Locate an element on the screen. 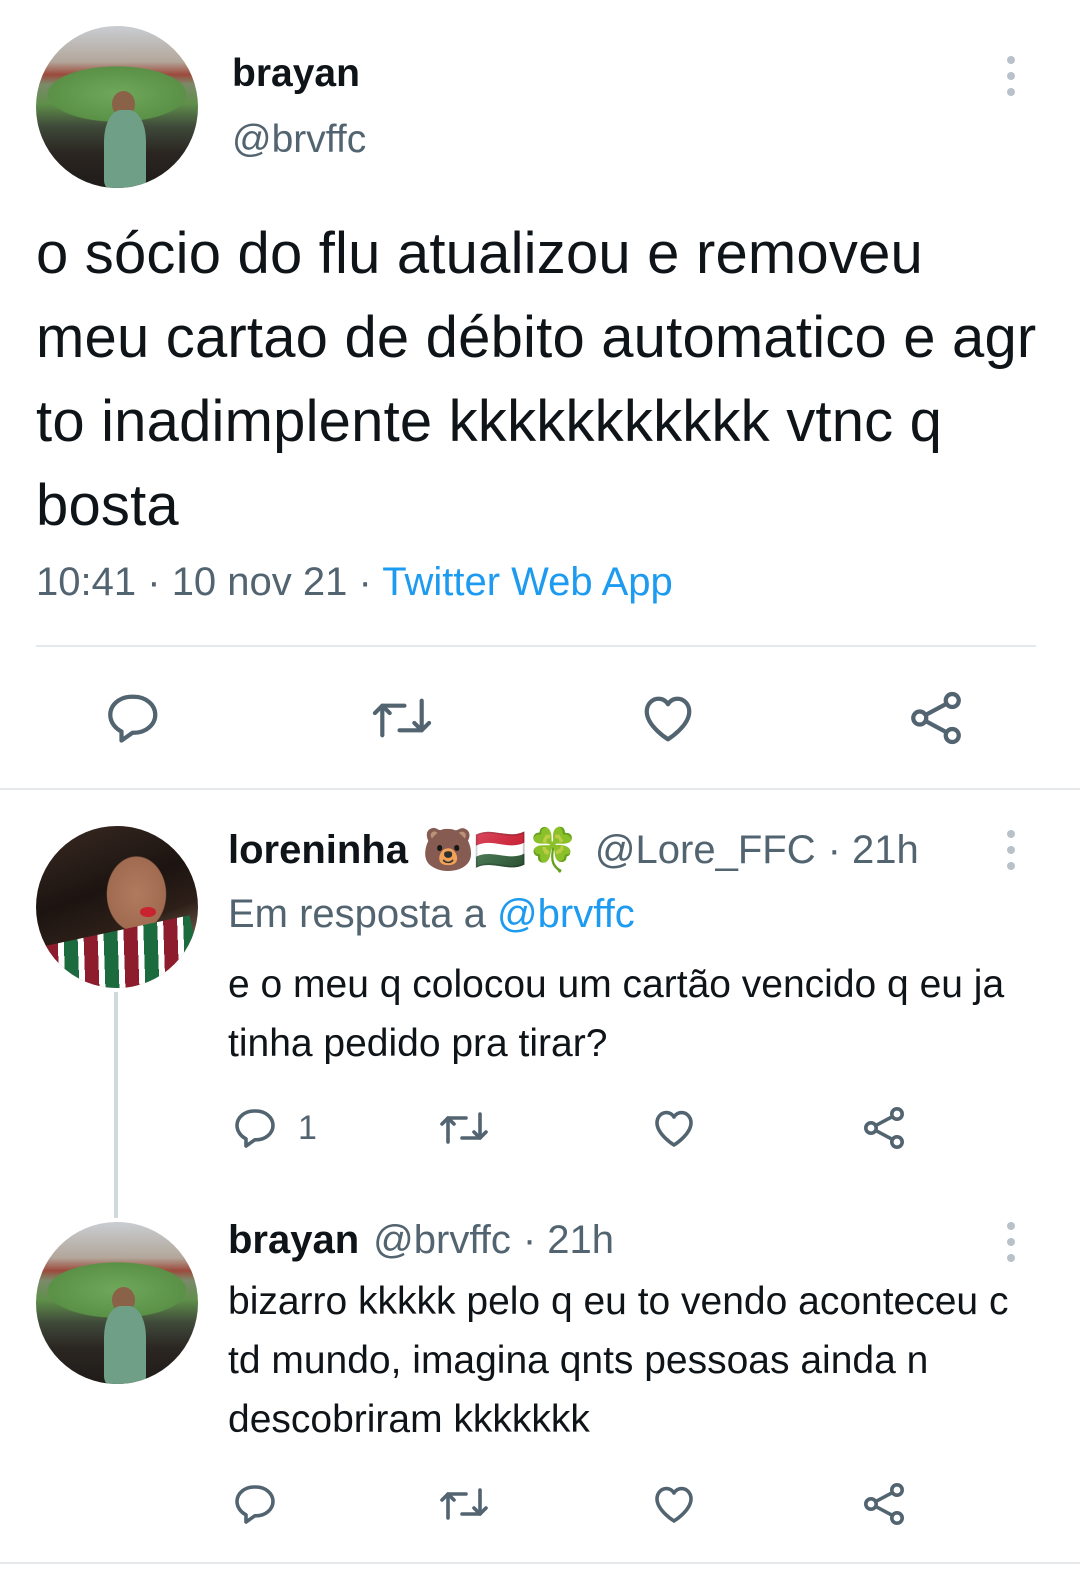 The width and height of the screenshot is (1080, 1581). thread-connector is located at coordinates (116, 1105).